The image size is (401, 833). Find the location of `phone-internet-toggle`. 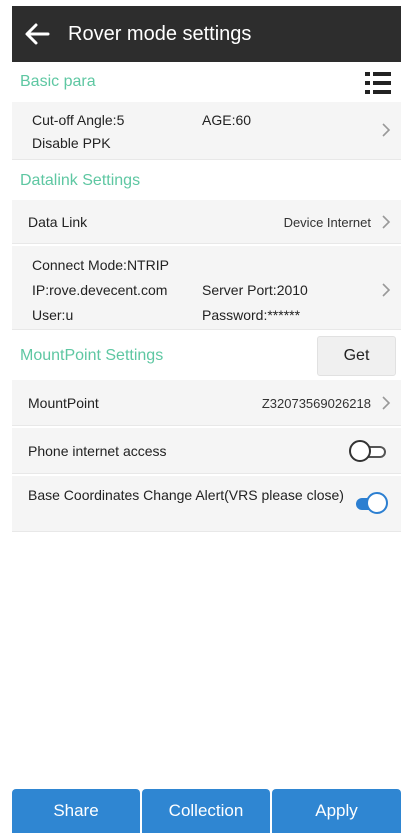

phone-internet-toggle is located at coordinates (369, 452).